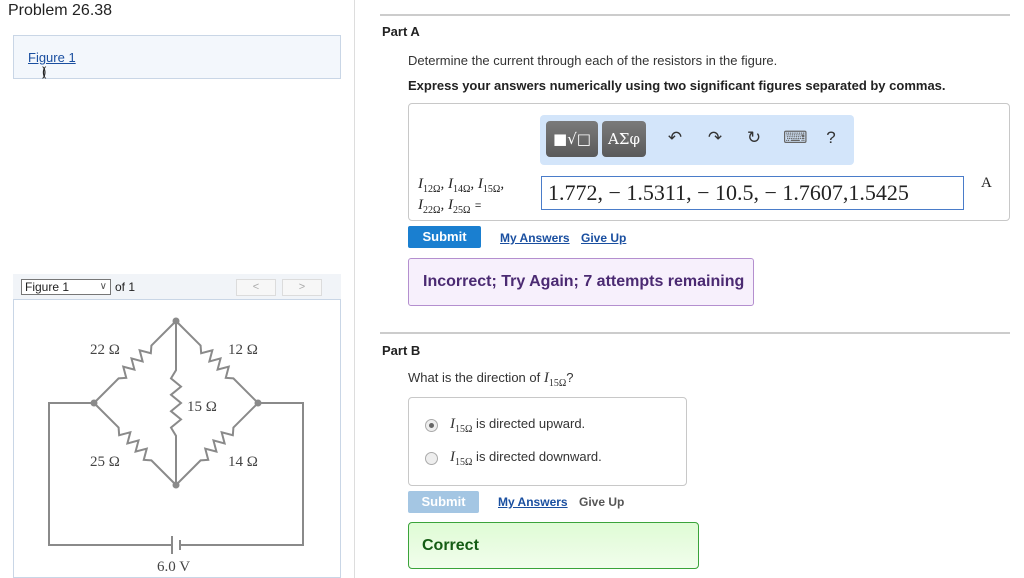  Describe the element at coordinates (517, 425) in the screenshot. I see `option-upward: I15Ω is directed upward.` at that location.